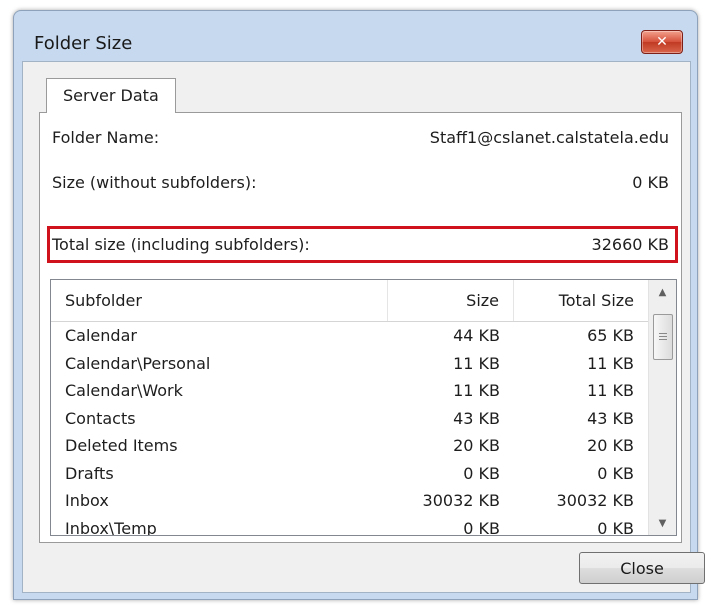 The width and height of the screenshot is (709, 608). I want to click on list-row: Contacts 43 KB 43 KB, so click(349, 419).